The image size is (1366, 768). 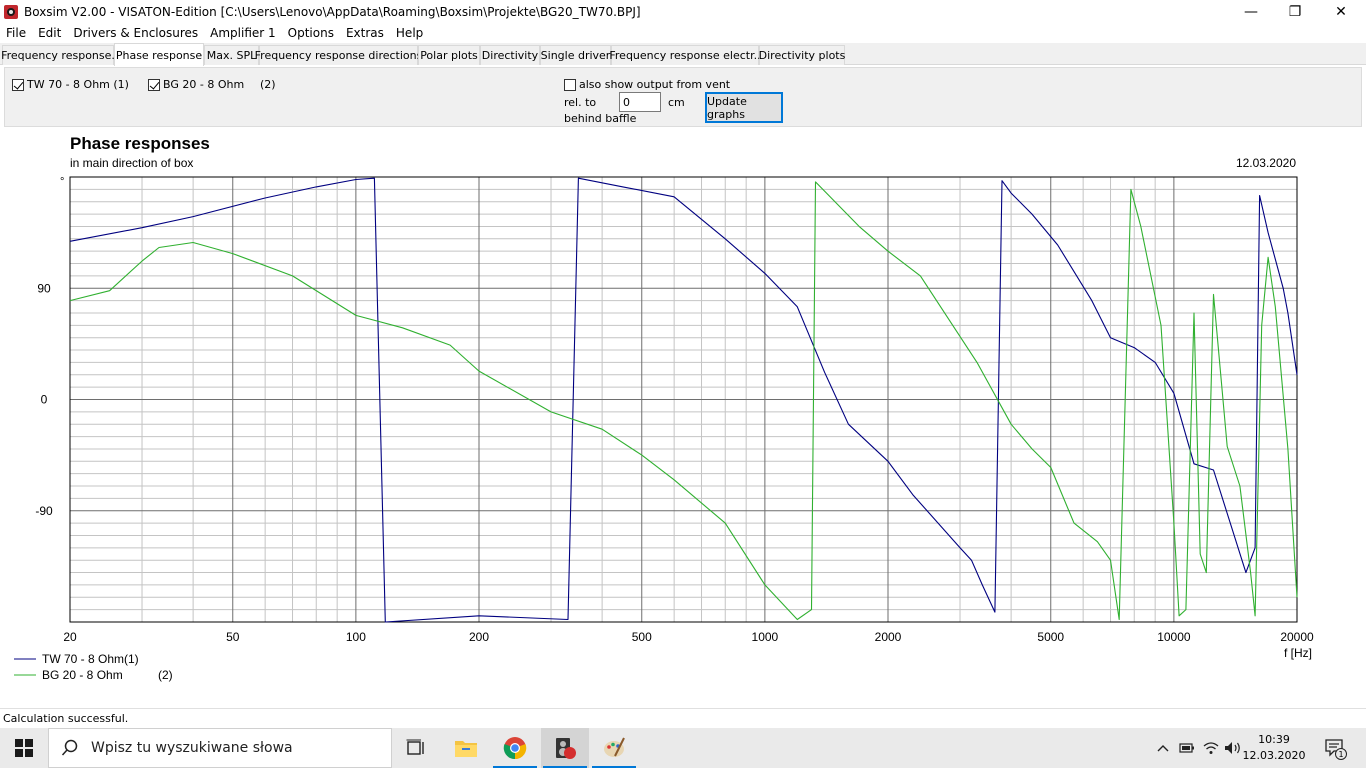 What do you see at coordinates (575, 55) in the screenshot?
I see `tab-single-driver: Single driver` at bounding box center [575, 55].